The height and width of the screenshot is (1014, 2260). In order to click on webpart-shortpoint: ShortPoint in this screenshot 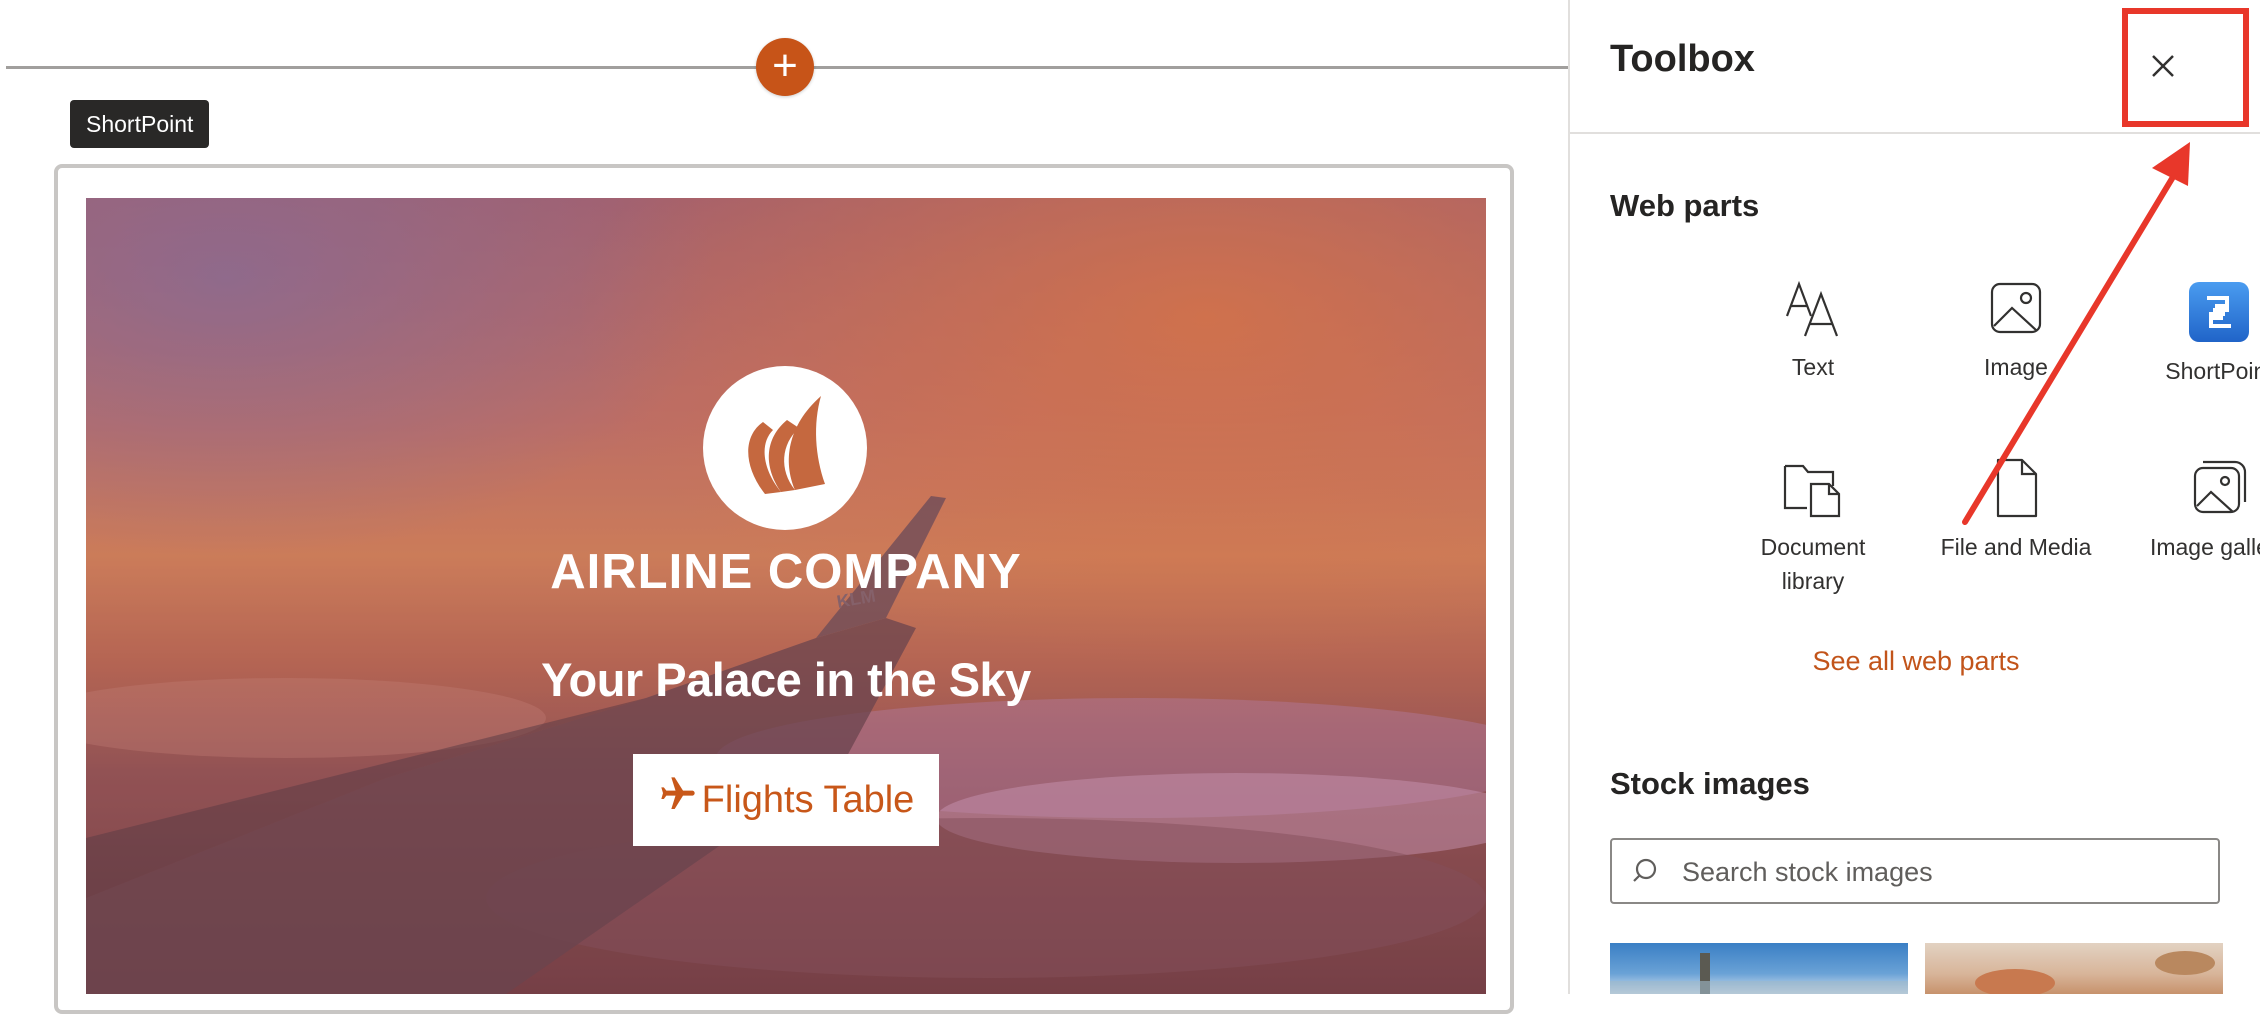, I will do `click(2189, 334)`.